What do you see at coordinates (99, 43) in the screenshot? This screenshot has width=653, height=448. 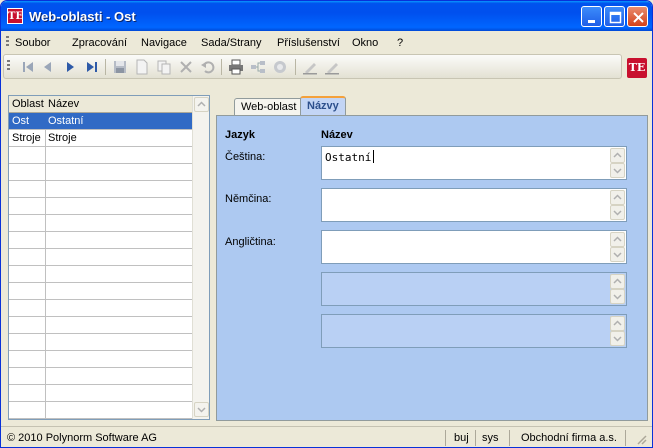 I see `menu-zpracovani: Zpracování` at bounding box center [99, 43].